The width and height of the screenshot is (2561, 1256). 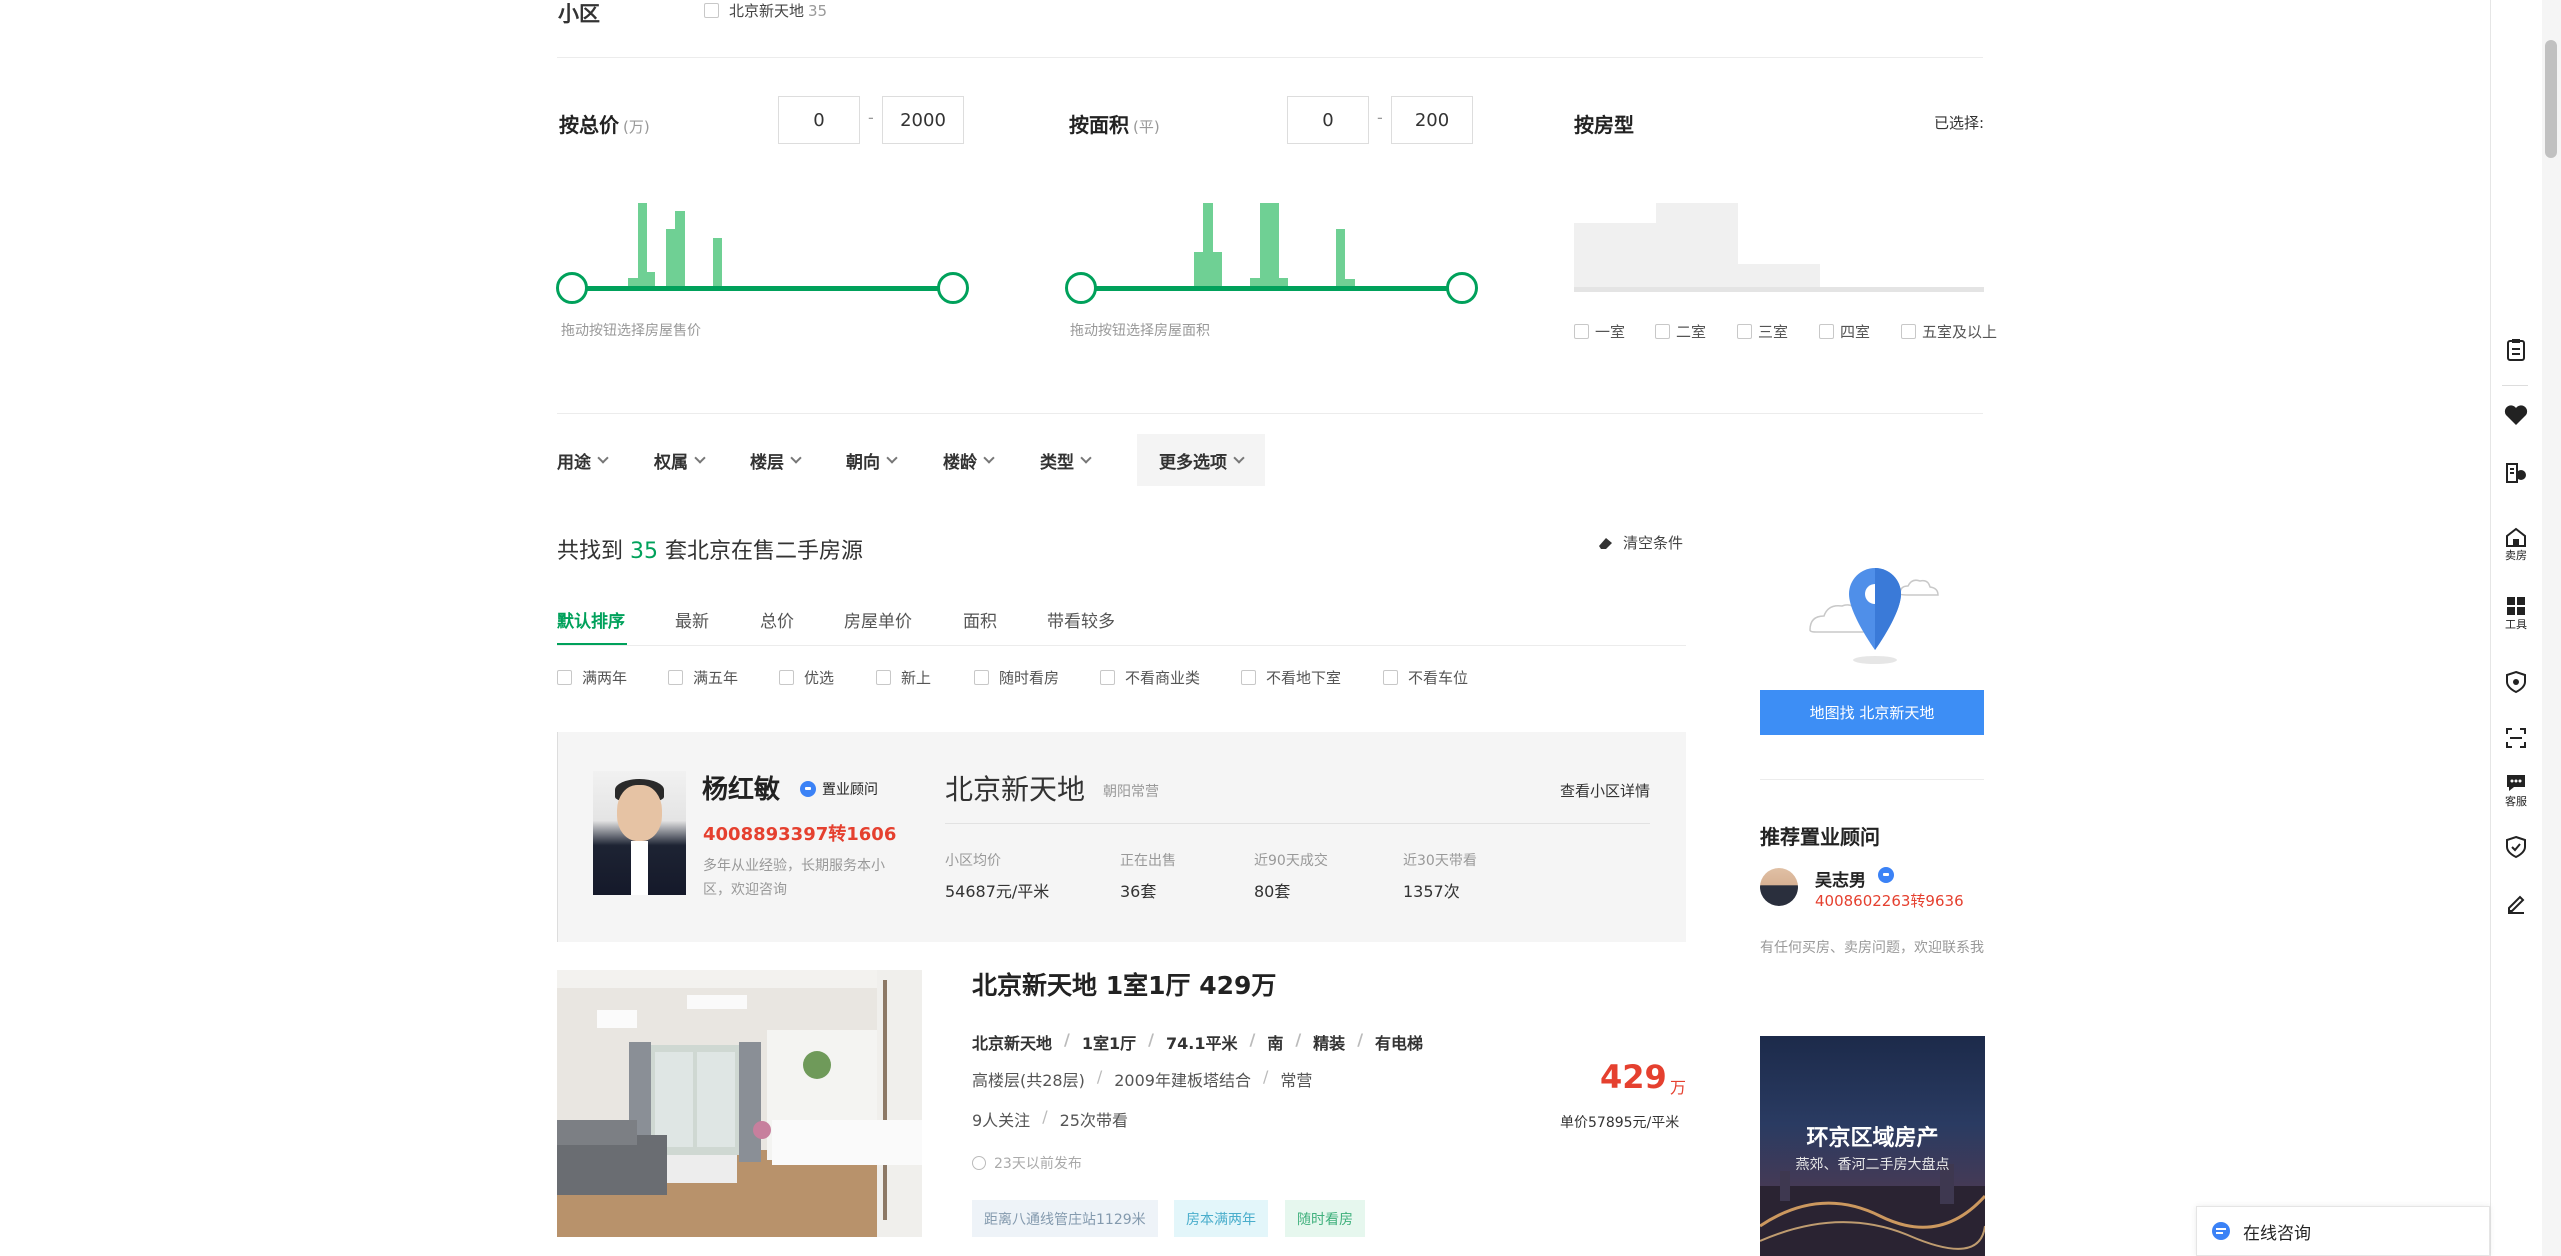 What do you see at coordinates (989, 457) in the screenshot?
I see `chevron-down-icon` at bounding box center [989, 457].